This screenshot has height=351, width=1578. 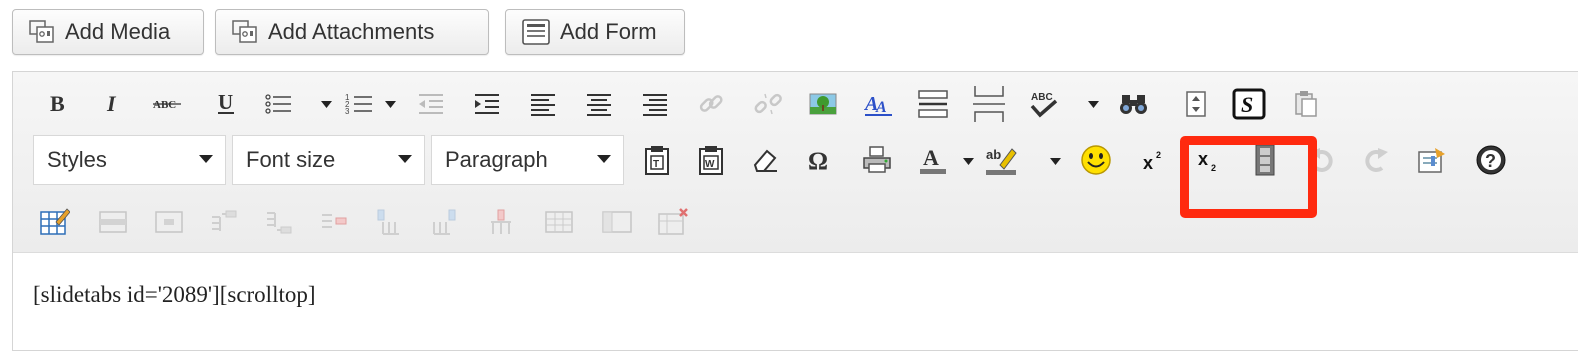 I want to click on align-left-icon, so click(x=543, y=104).